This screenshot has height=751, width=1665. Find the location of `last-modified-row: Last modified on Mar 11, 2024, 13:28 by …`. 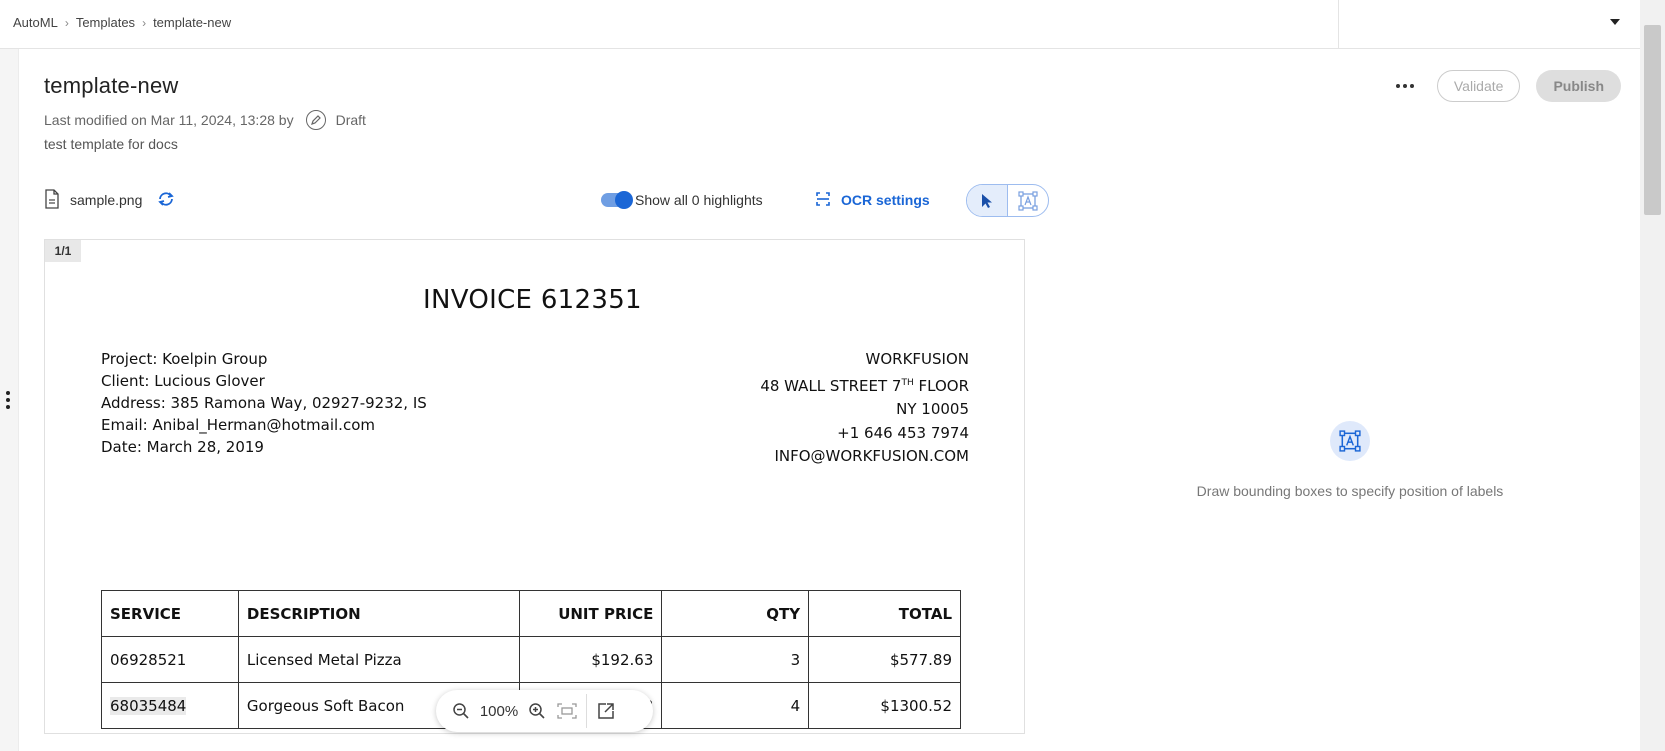

last-modified-row: Last modified on Mar 11, 2024, 13:28 by … is located at coordinates (205, 120).